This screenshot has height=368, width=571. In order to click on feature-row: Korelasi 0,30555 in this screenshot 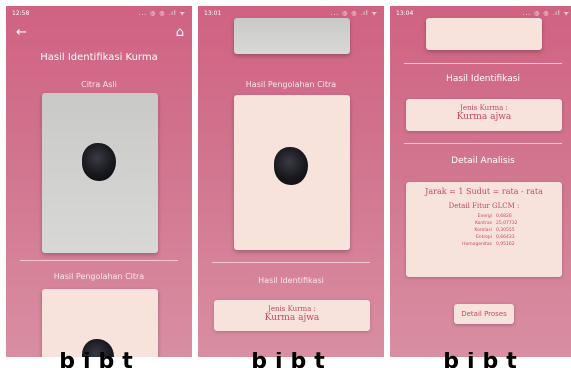, I will do `click(504, 230)`.